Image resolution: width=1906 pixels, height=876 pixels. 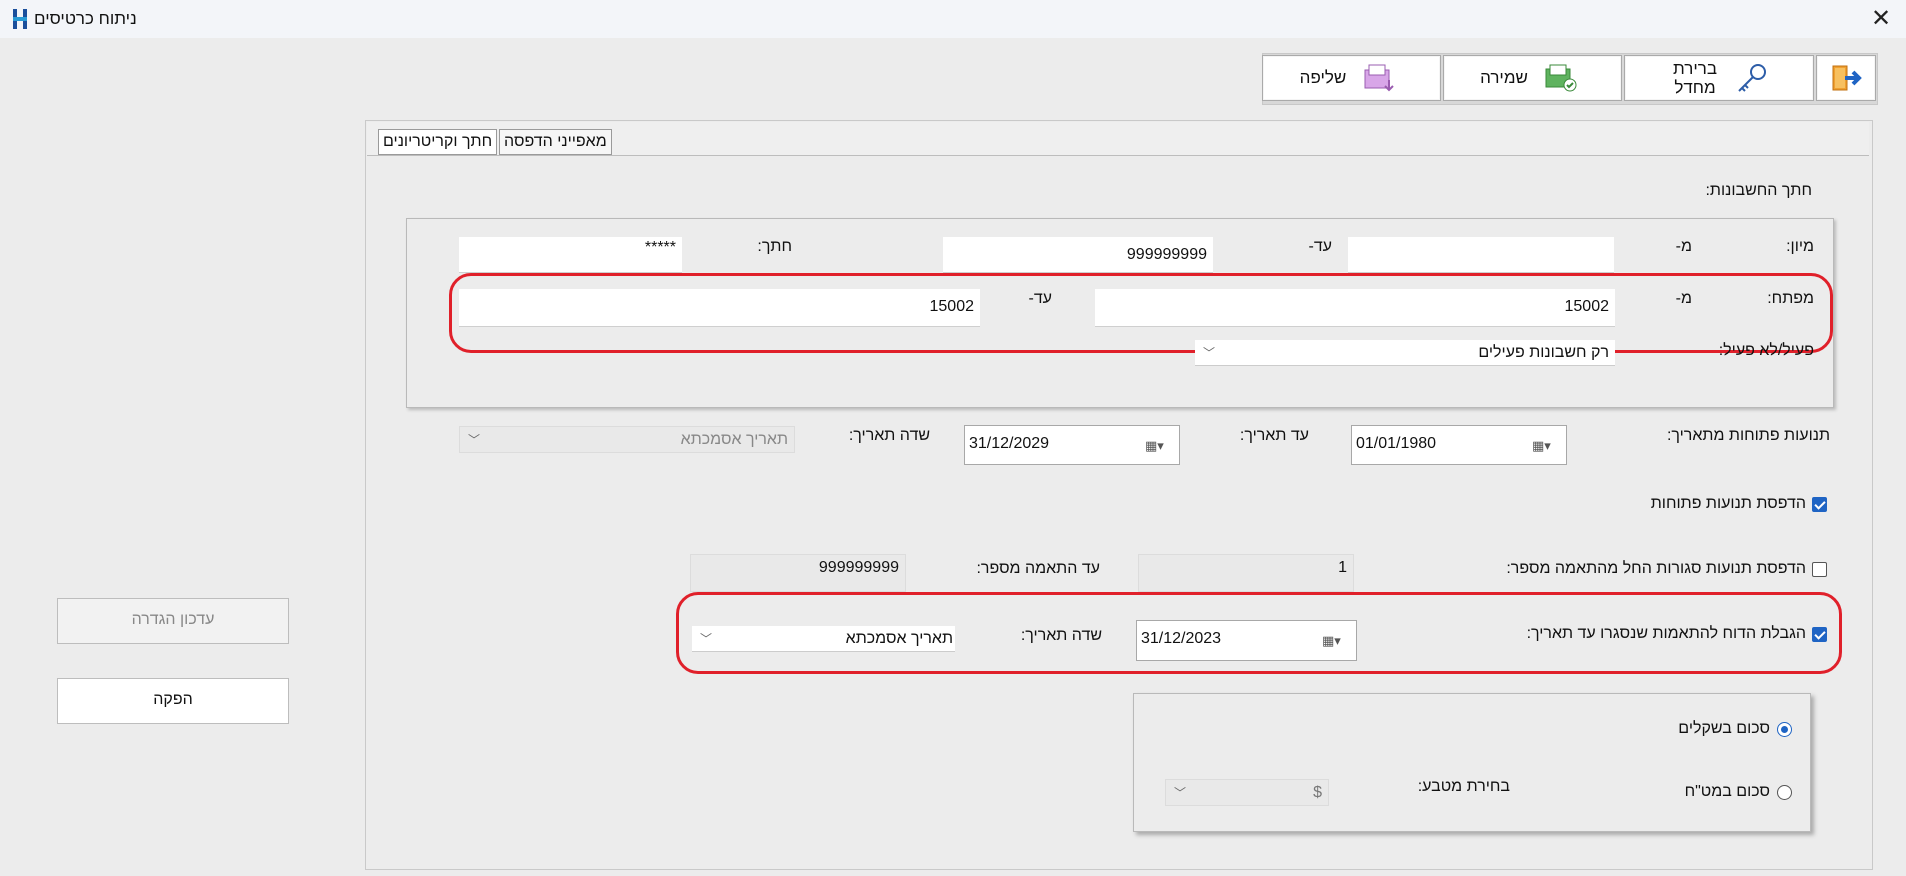 I want to click on sort-from-input, so click(x=1481, y=255).